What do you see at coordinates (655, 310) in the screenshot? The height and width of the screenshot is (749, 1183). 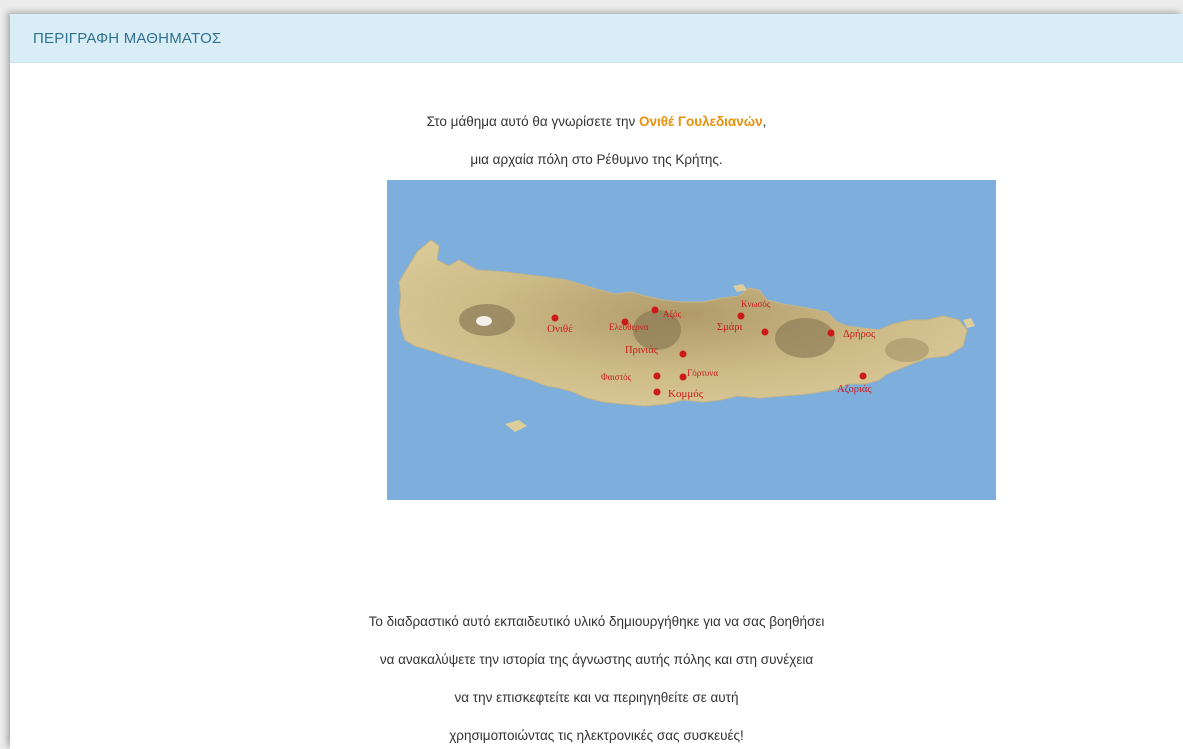 I see `marker-axos` at bounding box center [655, 310].